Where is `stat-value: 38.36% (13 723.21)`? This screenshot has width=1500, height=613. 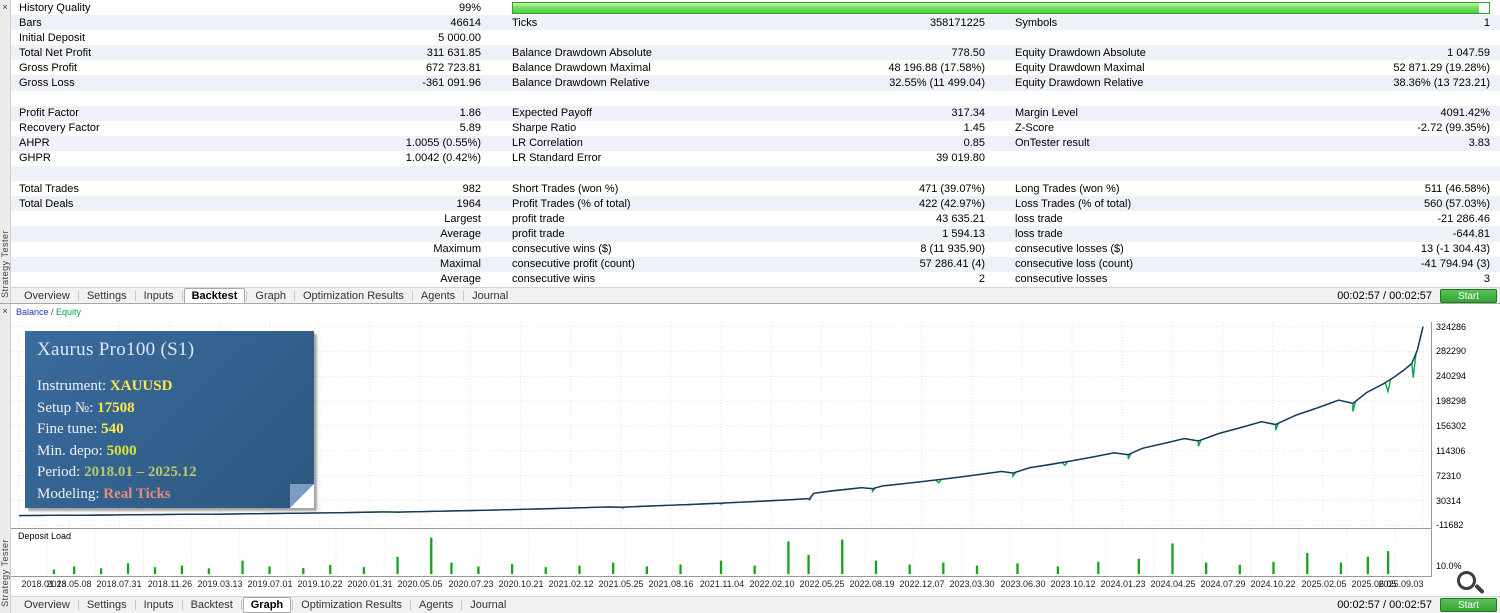 stat-value: 38.36% (13 723.21) is located at coordinates (1441, 83).